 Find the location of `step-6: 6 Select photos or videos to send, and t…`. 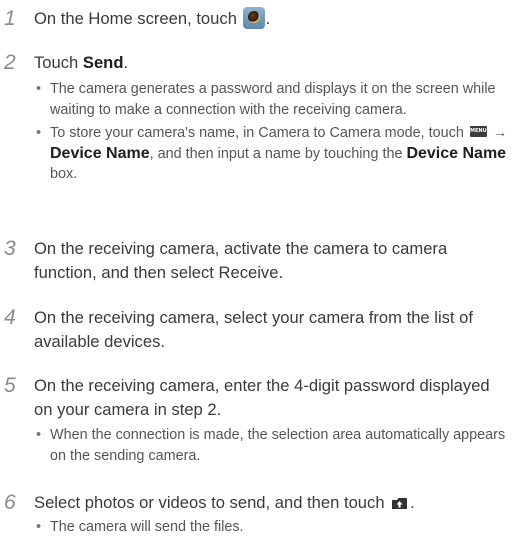

step-6: 6 Select photos or videos to send, and t… is located at coordinates (257, 513).